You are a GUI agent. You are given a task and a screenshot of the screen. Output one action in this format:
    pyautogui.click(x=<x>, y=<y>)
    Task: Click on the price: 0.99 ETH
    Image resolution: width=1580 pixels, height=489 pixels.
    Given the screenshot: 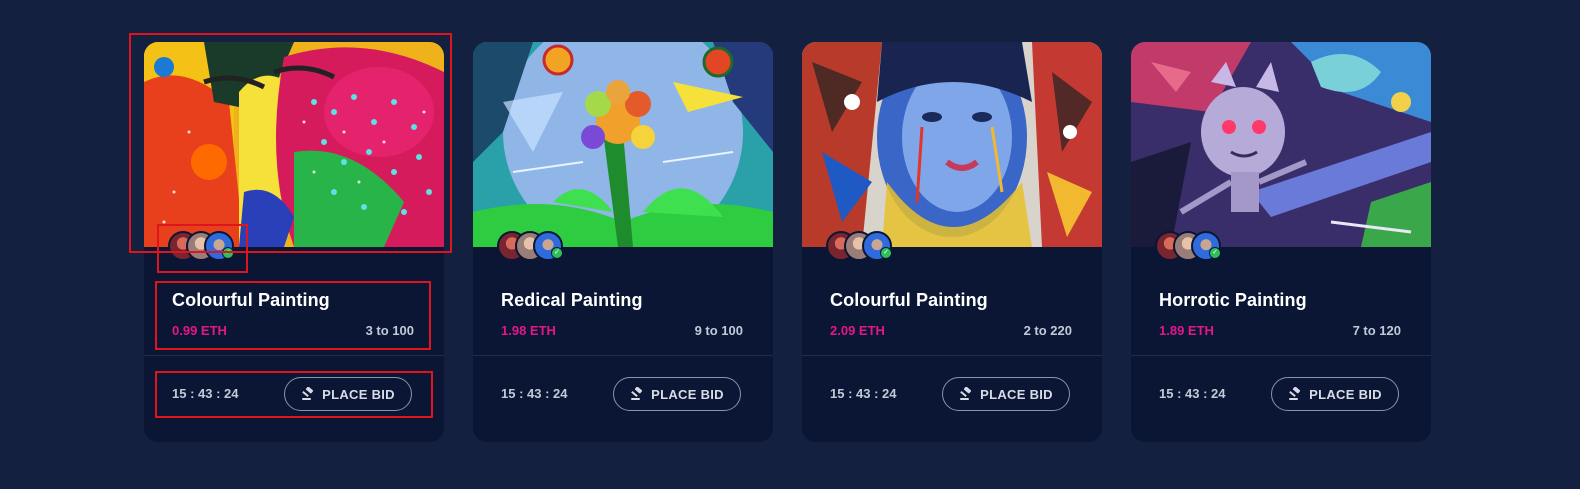 What is the action you would take?
    pyautogui.click(x=199, y=330)
    